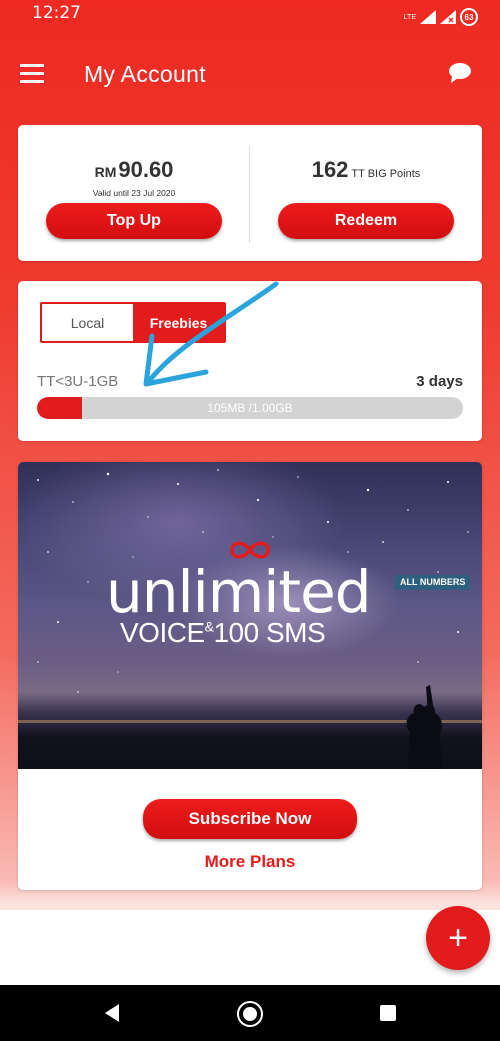  Describe the element at coordinates (469, 17) in the screenshot. I see `battery-icon: 63` at that location.